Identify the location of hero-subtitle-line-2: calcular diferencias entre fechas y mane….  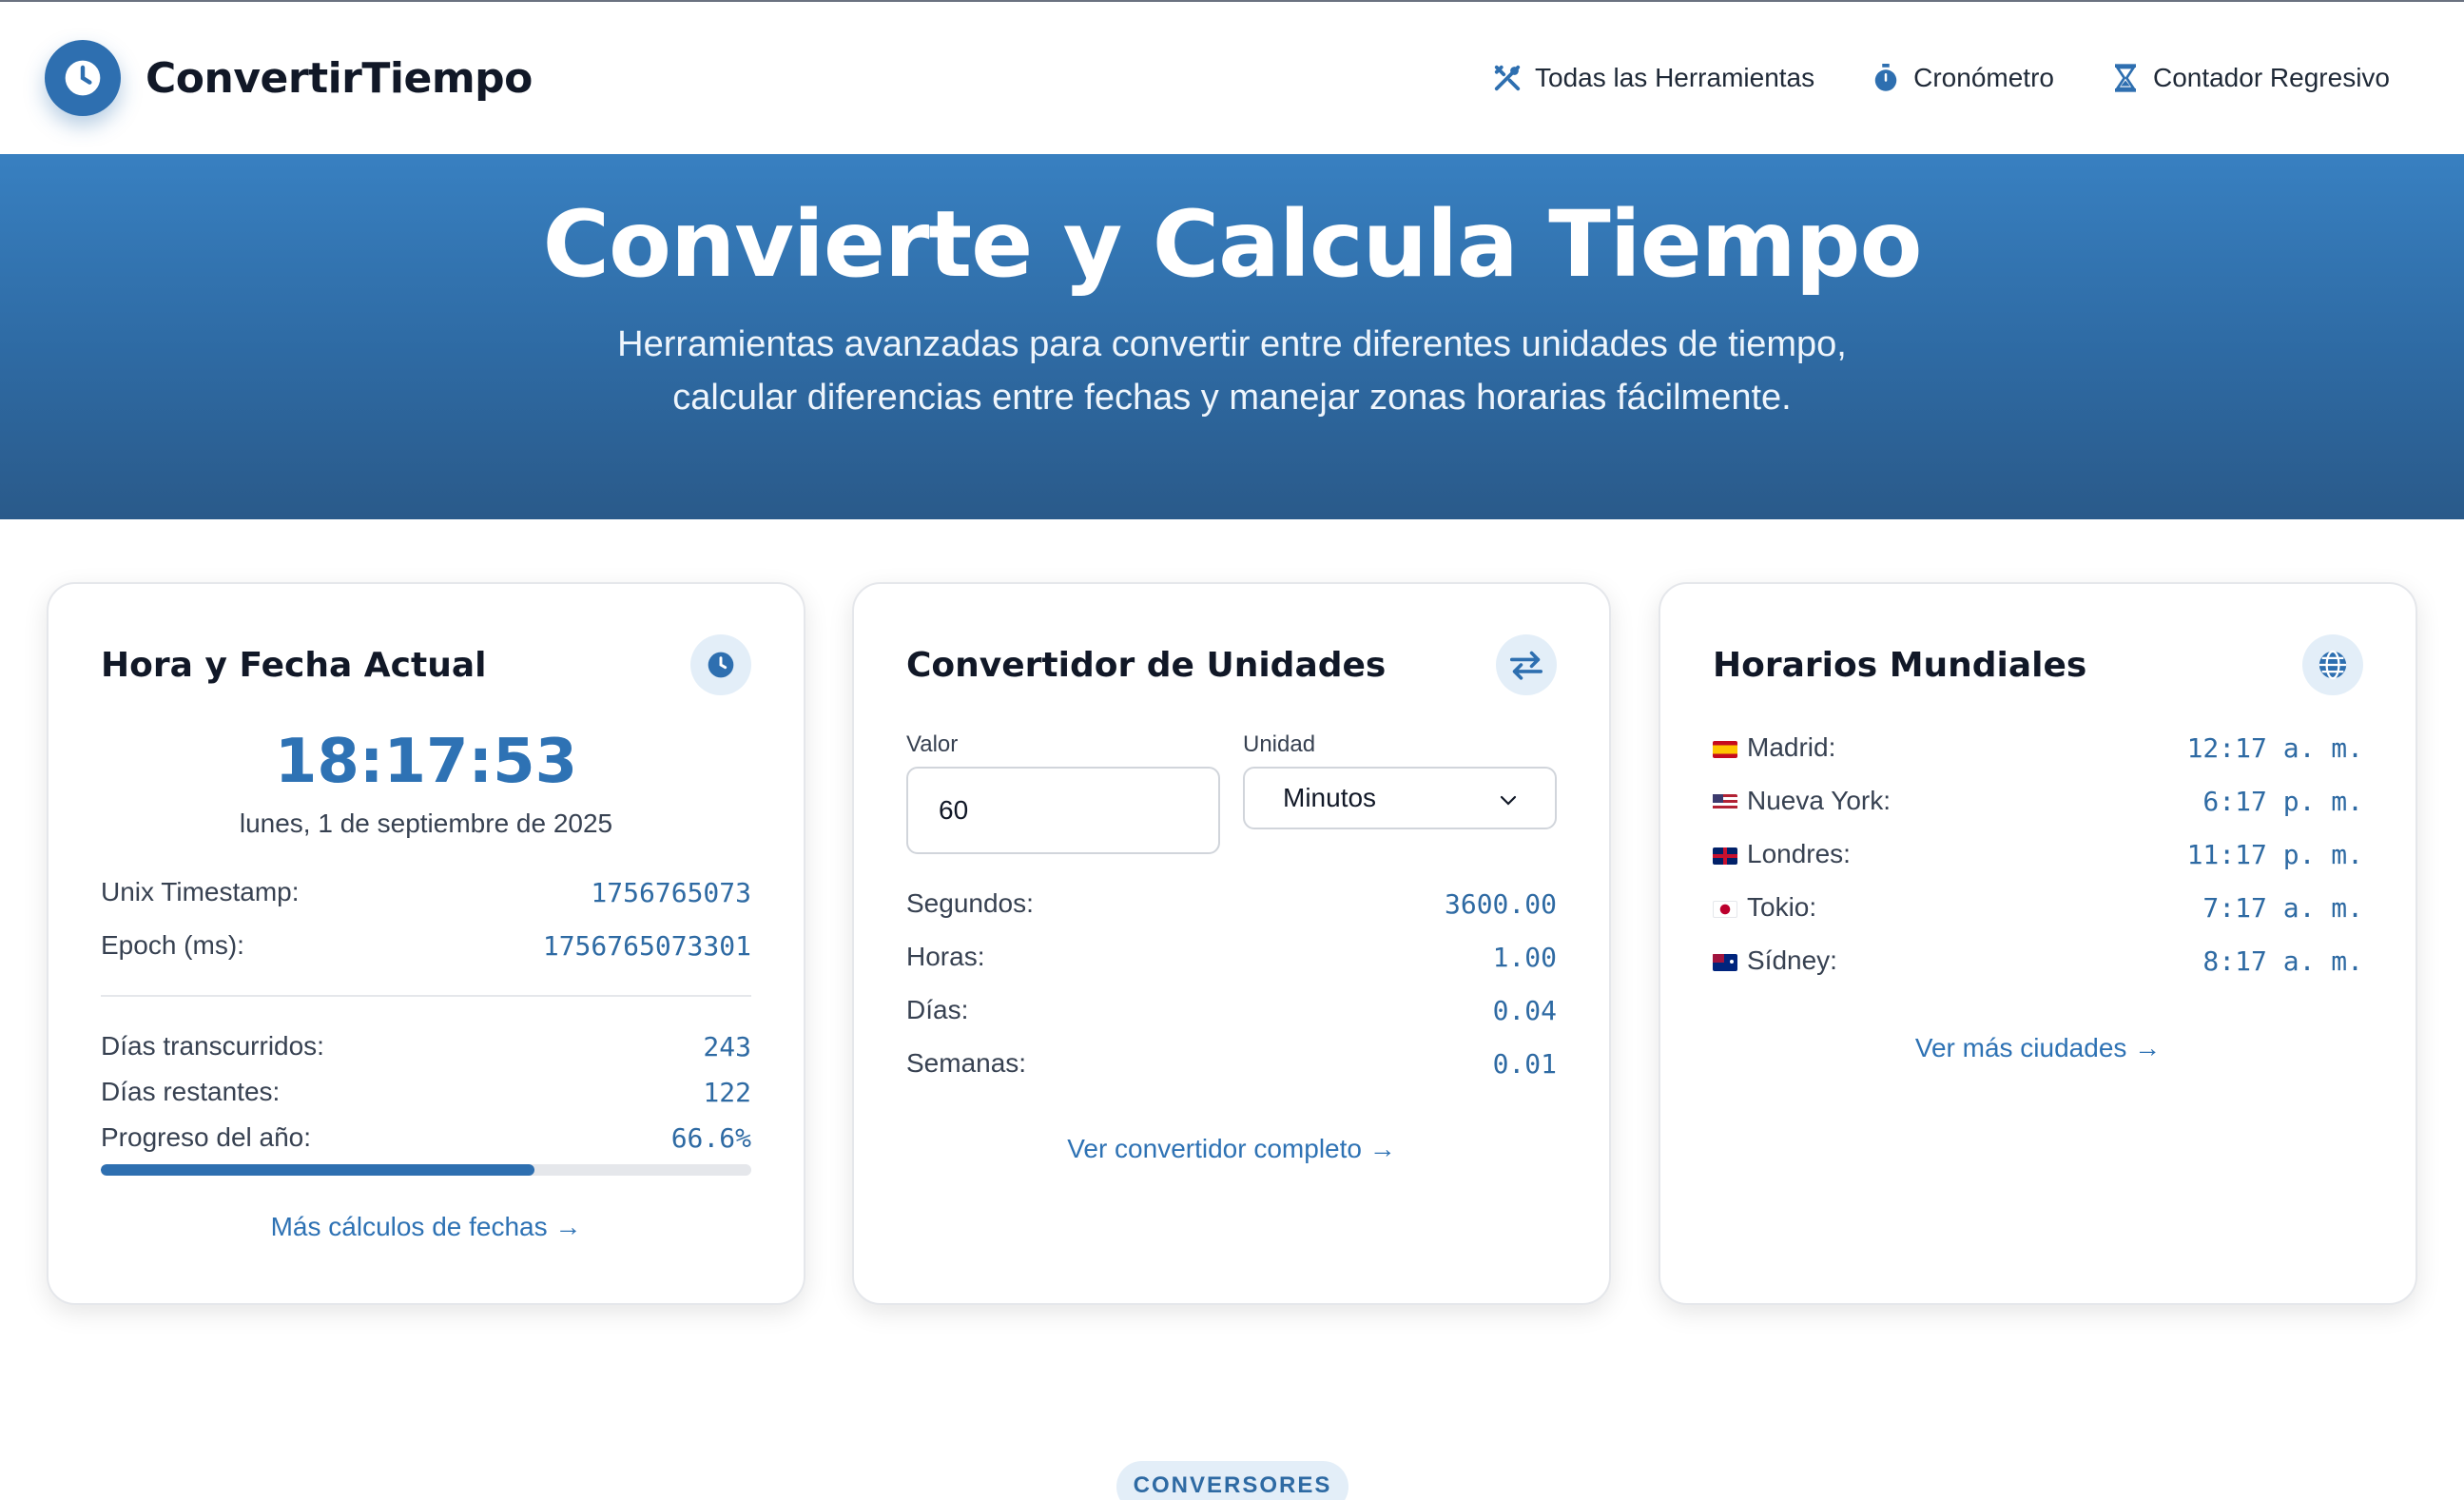
(1232, 398).